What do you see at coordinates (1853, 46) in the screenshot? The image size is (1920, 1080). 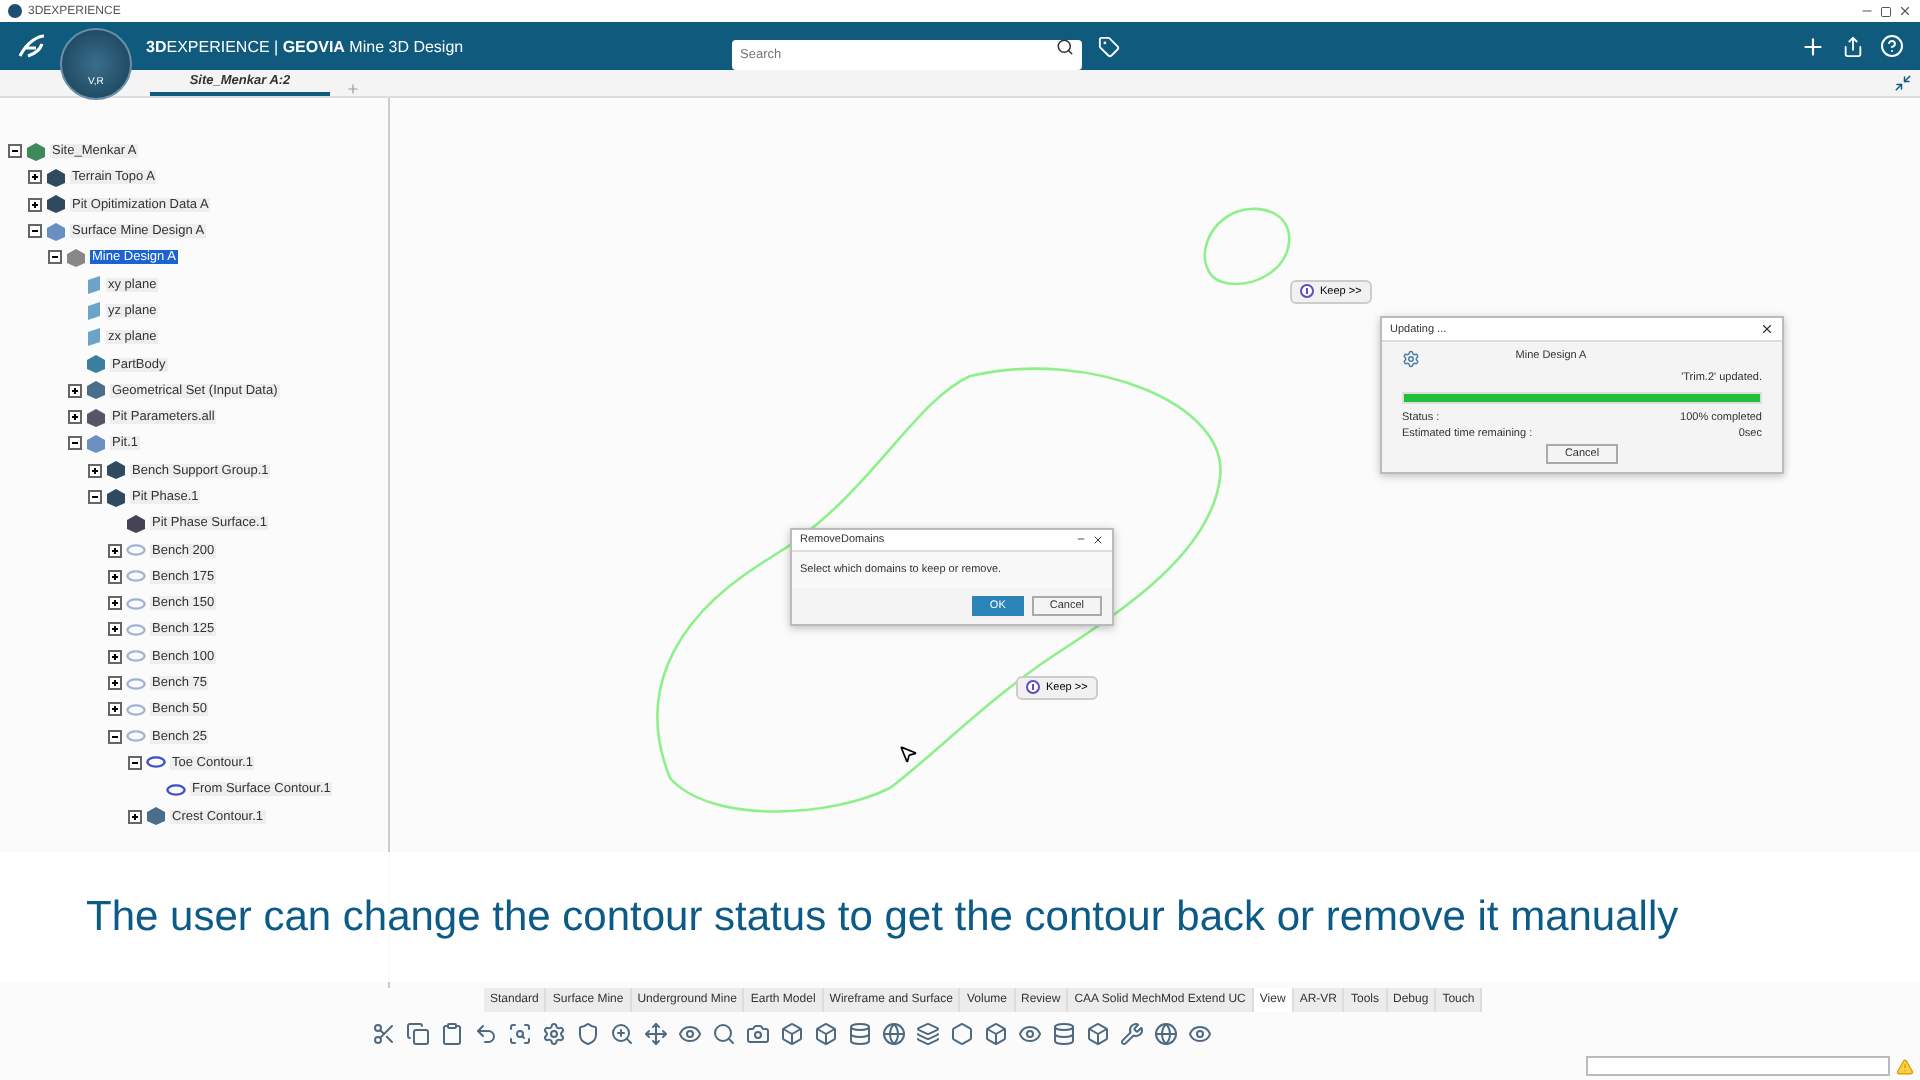 I see `share-icon` at bounding box center [1853, 46].